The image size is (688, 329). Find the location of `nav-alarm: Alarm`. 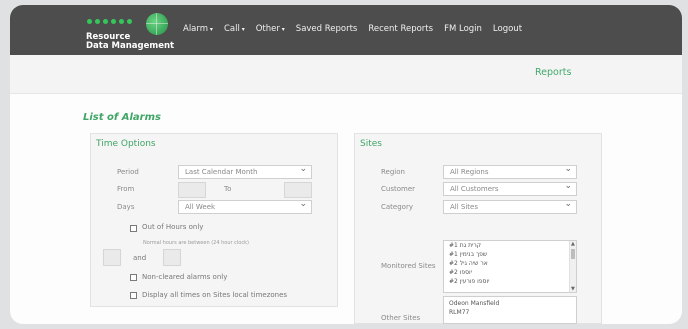

nav-alarm: Alarm is located at coordinates (198, 29).